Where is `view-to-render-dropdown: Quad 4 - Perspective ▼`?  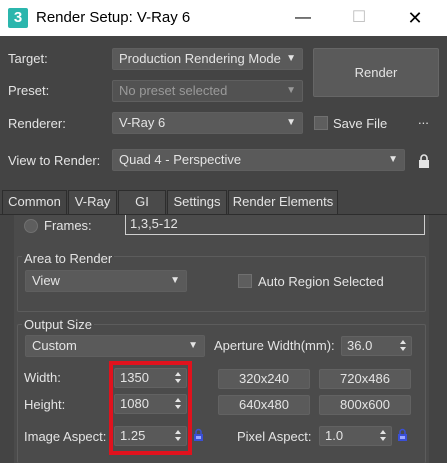 view-to-render-dropdown: Quad 4 - Perspective ▼ is located at coordinates (258, 160).